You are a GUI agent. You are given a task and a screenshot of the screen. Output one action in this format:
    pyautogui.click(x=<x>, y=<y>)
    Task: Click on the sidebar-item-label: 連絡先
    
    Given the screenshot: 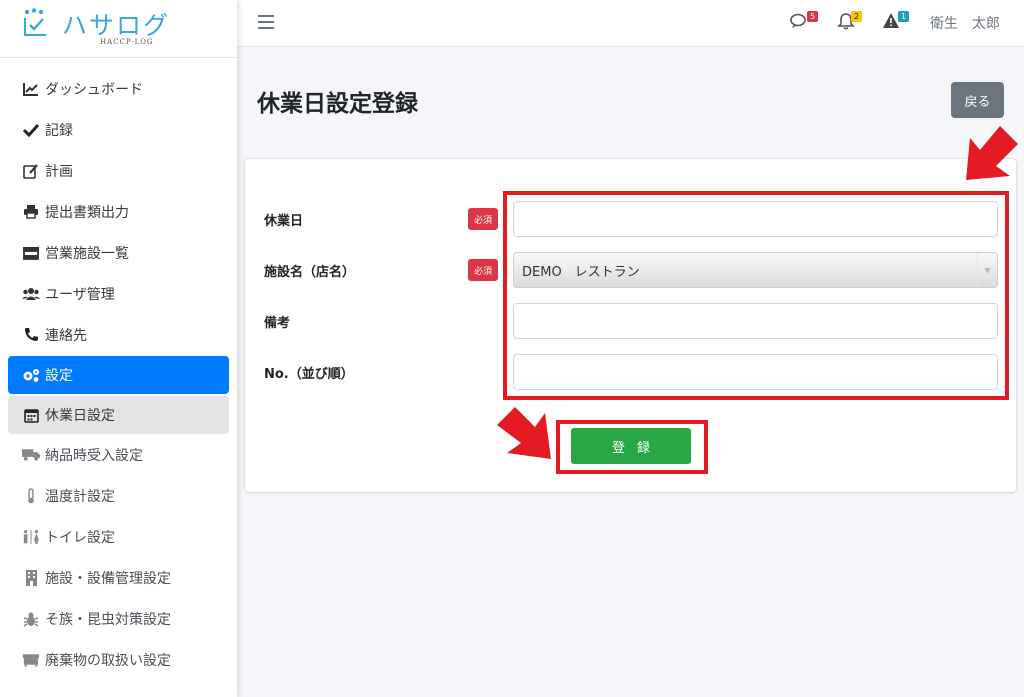 What is the action you would take?
    pyautogui.click(x=66, y=335)
    